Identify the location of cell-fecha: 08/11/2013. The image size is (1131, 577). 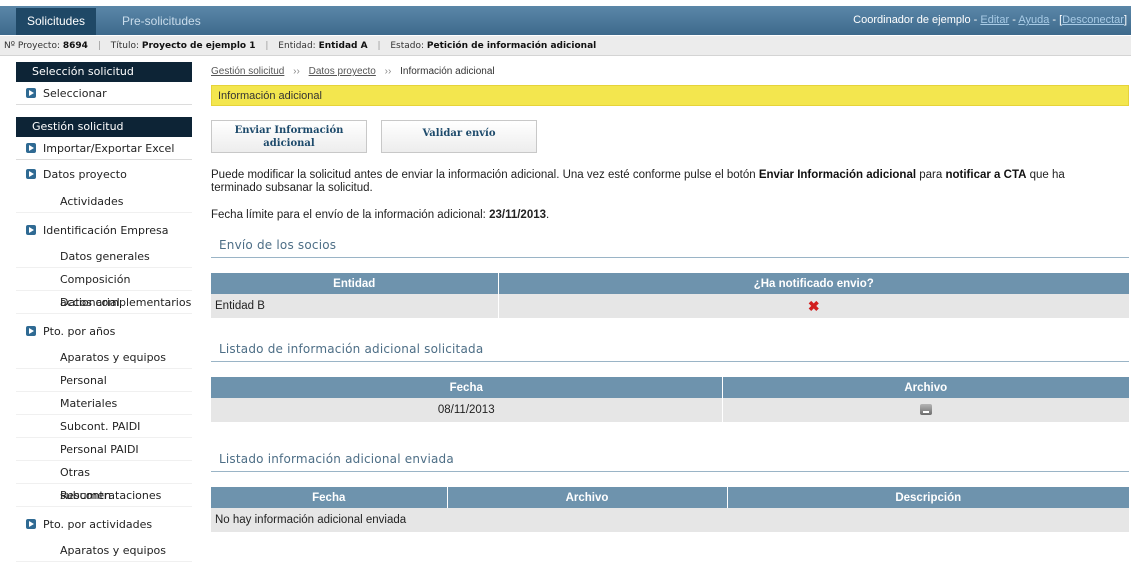
(467, 410).